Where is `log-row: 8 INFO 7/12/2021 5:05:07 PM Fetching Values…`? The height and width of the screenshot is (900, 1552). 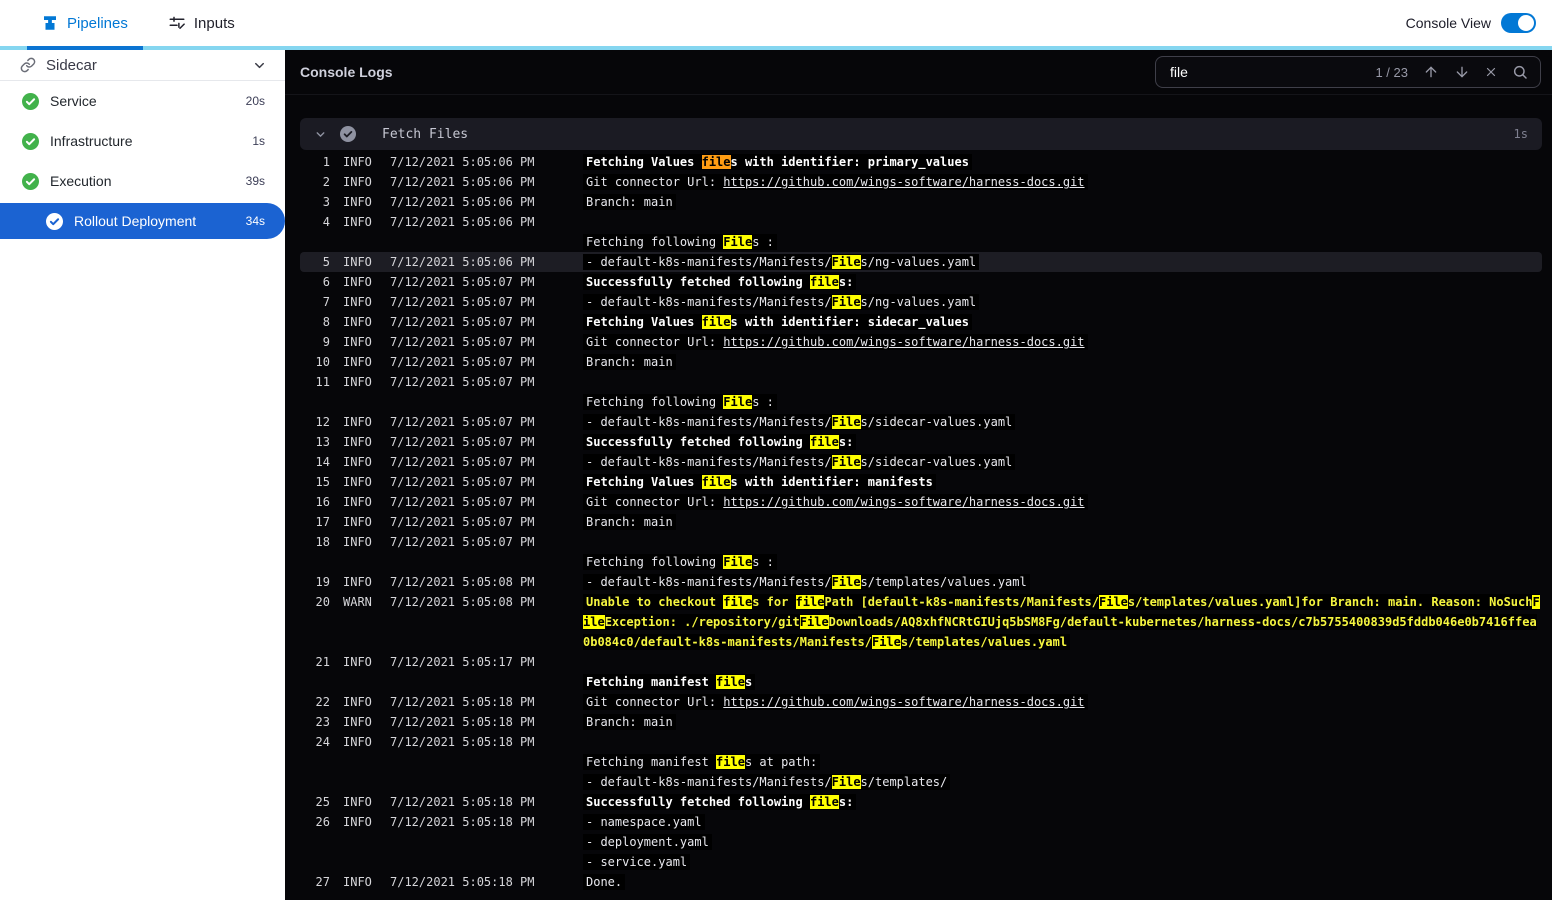 log-row: 8 INFO 7/12/2021 5:05:07 PM Fetching Values… is located at coordinates (921, 322).